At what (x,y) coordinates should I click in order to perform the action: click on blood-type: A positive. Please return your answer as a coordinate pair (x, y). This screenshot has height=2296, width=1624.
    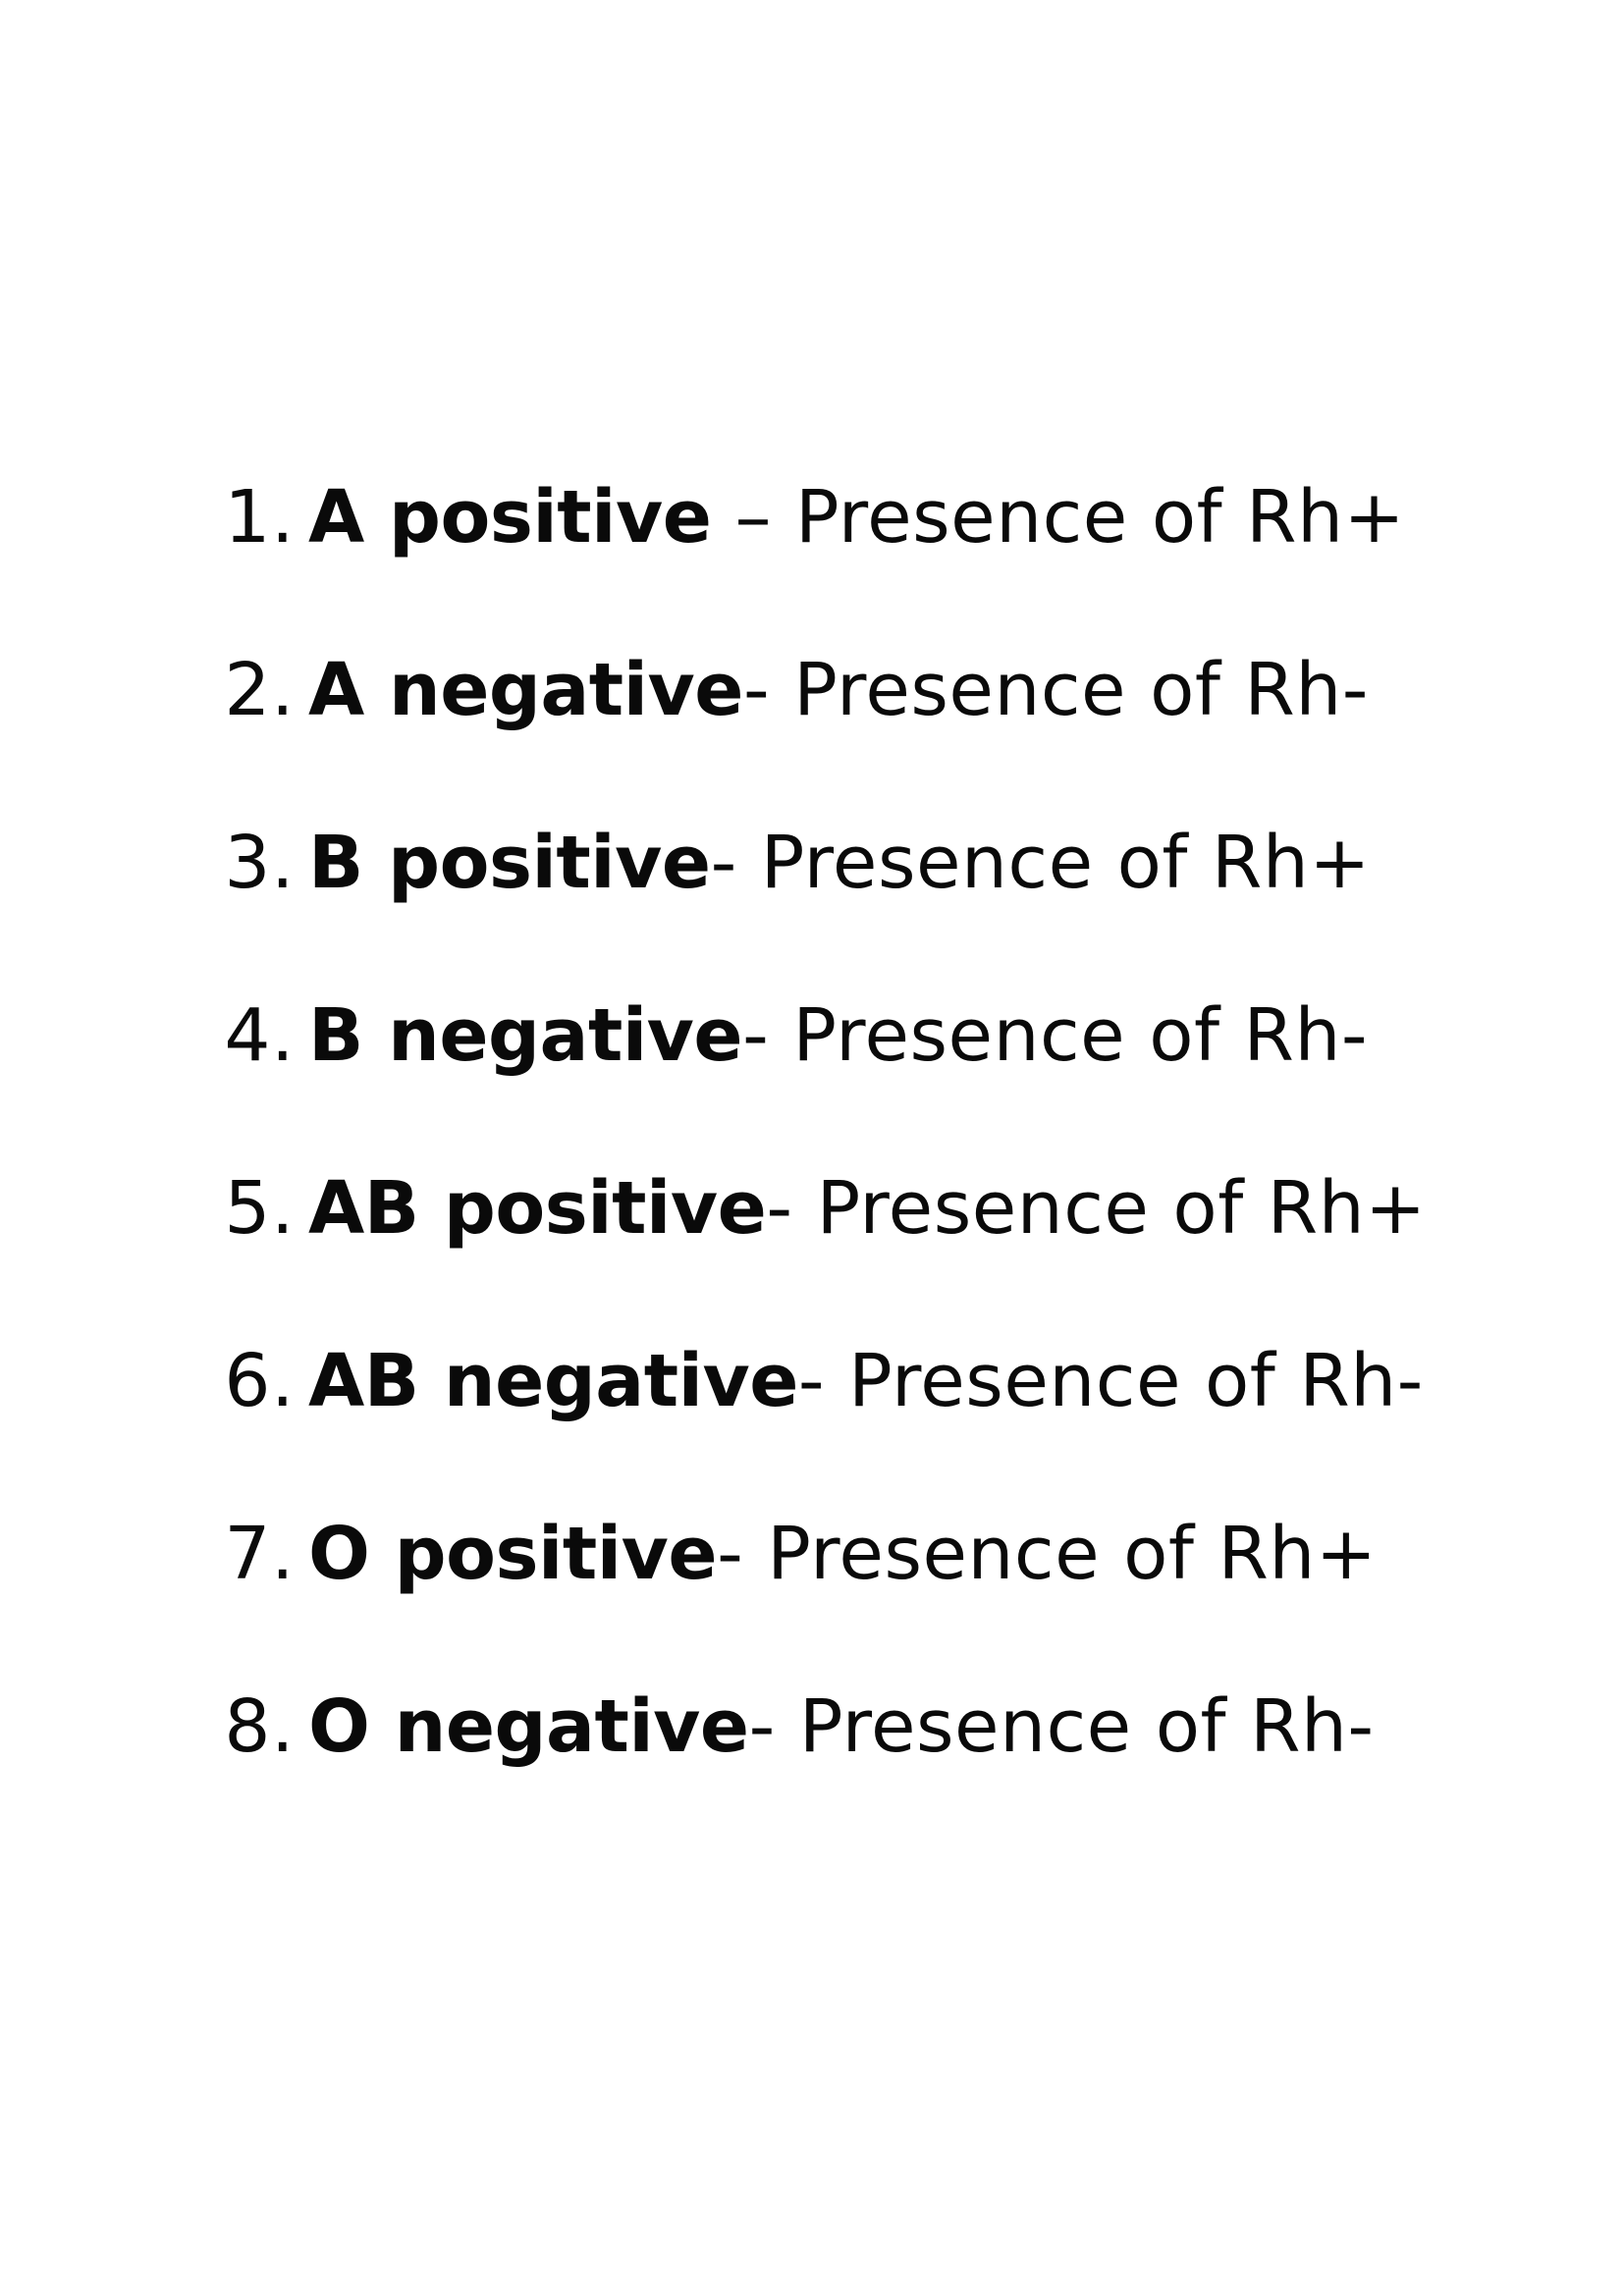
    Looking at the image, I should click on (510, 517).